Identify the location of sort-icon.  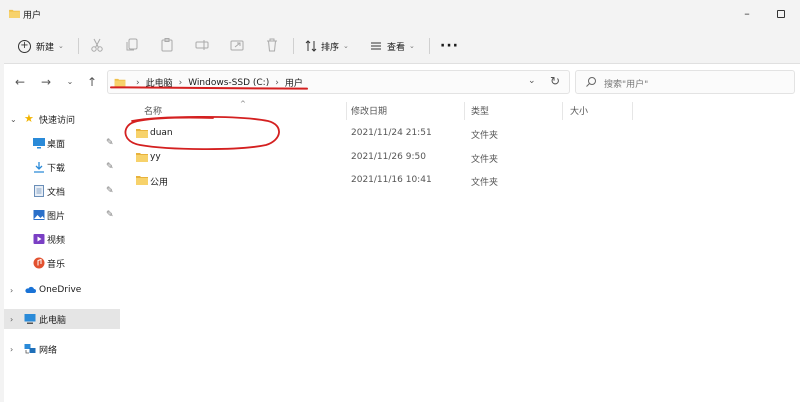
(311, 46).